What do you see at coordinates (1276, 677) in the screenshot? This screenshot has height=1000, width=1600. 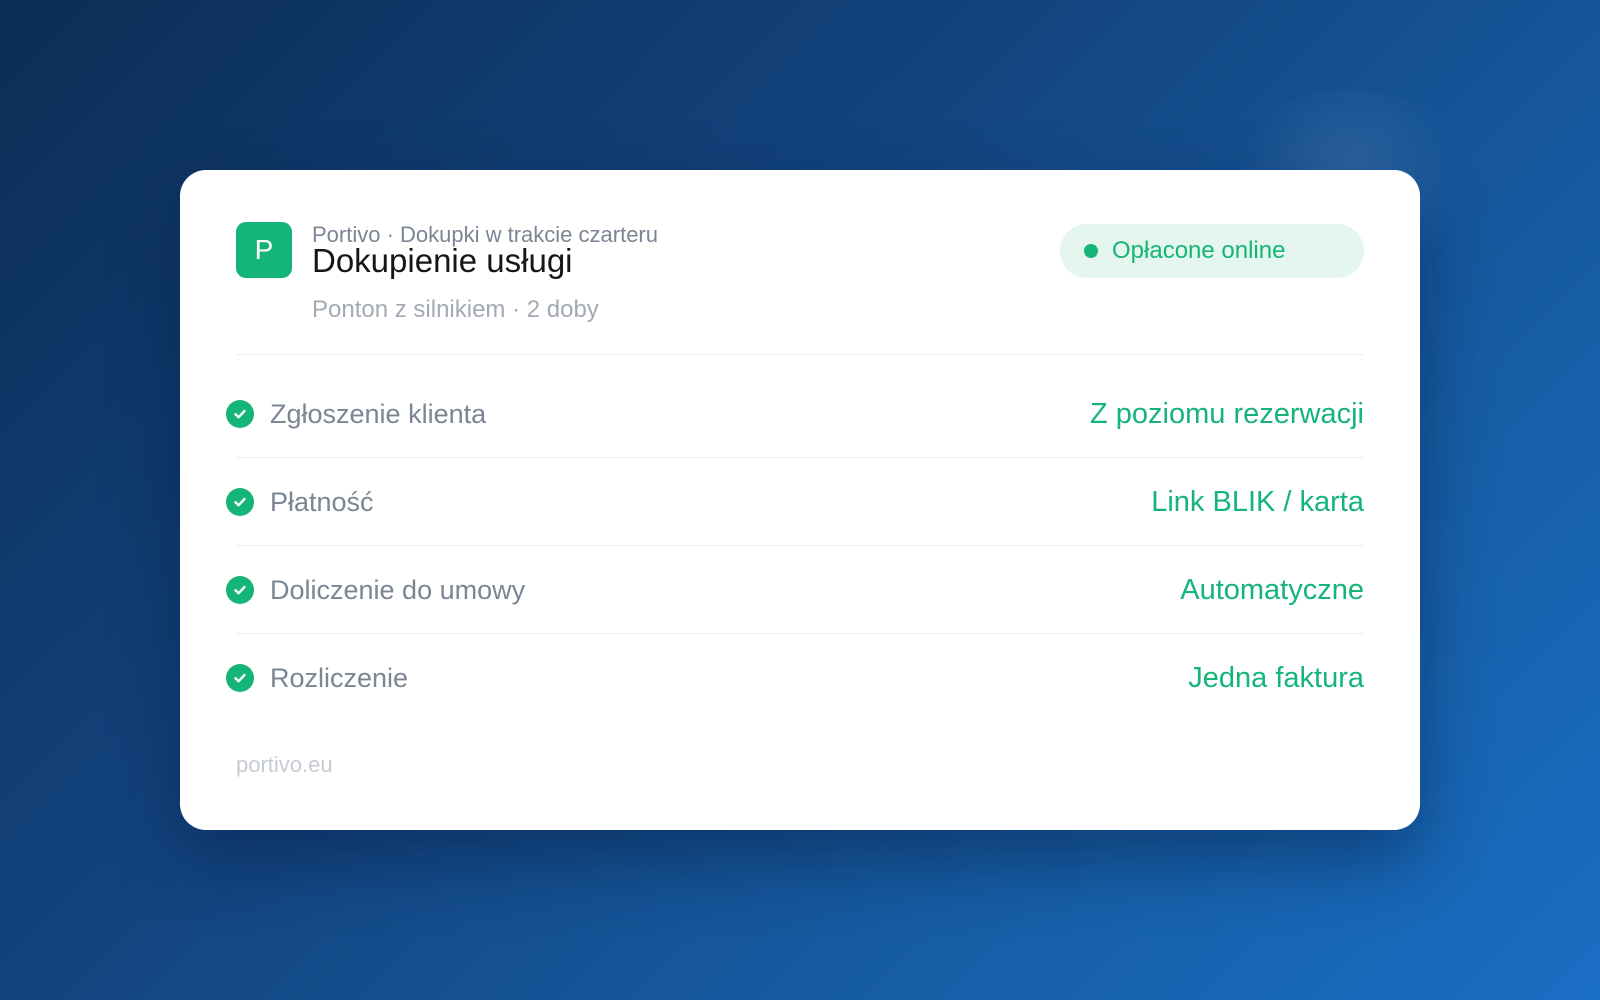 I see `step-value: Jedna faktura` at bounding box center [1276, 677].